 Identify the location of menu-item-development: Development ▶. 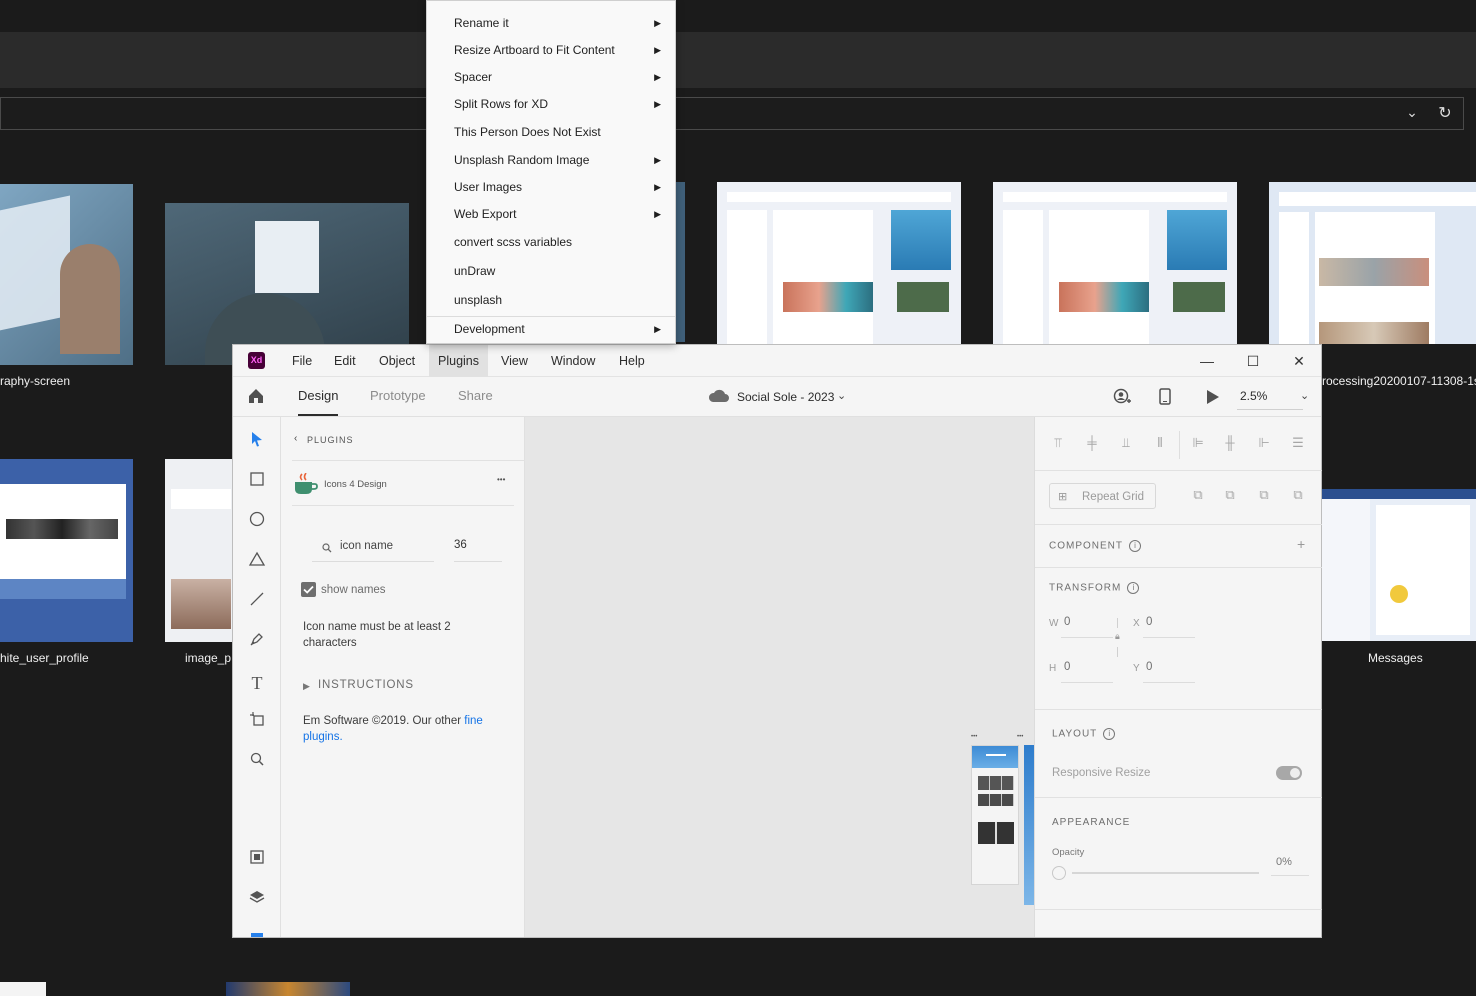
(551, 329).